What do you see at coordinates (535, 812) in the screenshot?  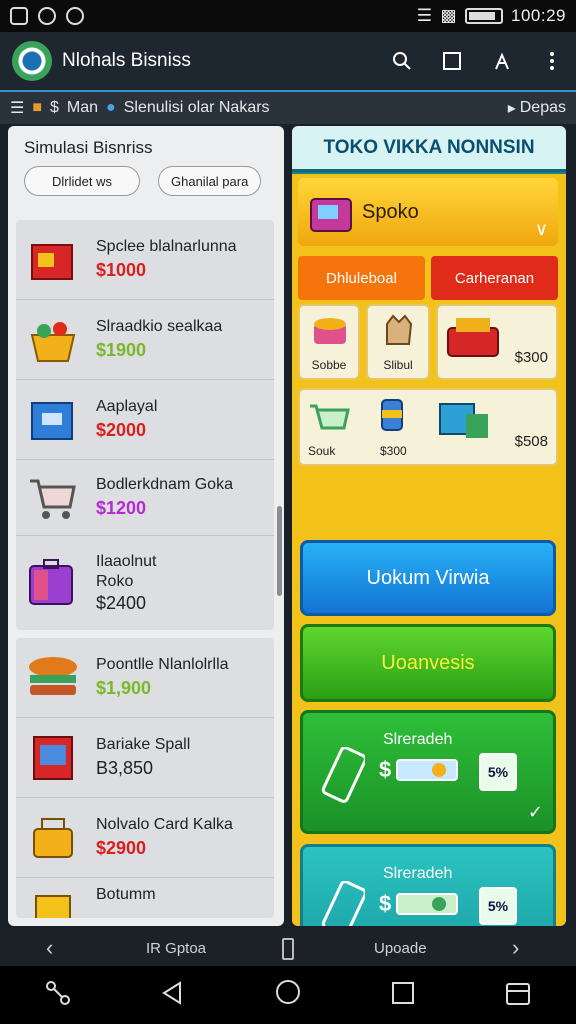 I see `check-icon: ✓` at bounding box center [535, 812].